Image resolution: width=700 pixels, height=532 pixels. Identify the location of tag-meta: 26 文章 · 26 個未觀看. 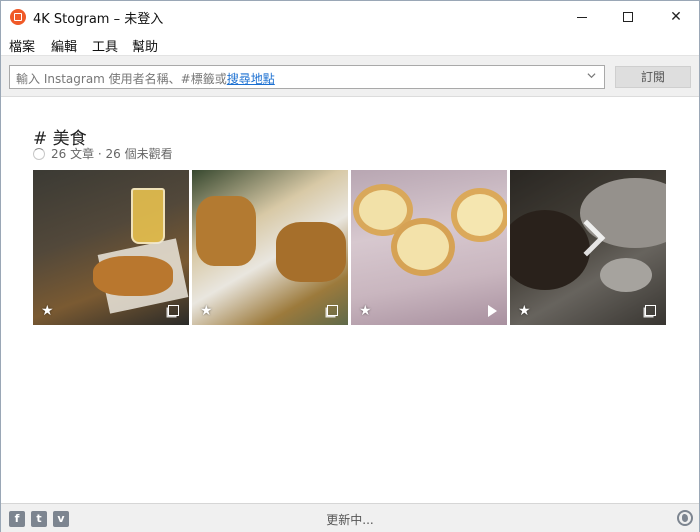
(103, 153).